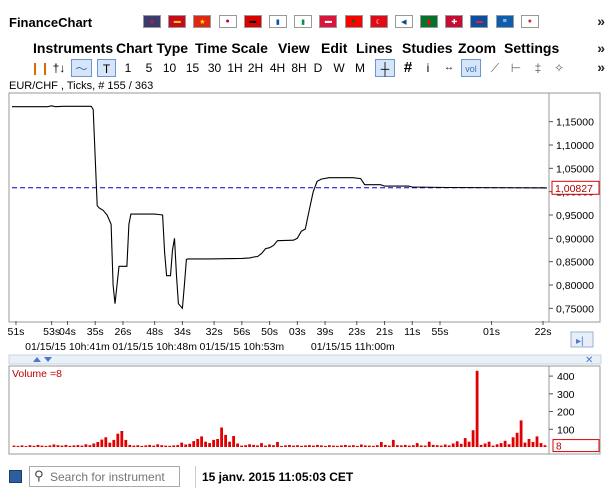 The width and height of the screenshot is (613, 496). What do you see at coordinates (95, 332) in the screenshot?
I see `price-x-tick-label: 35s` at bounding box center [95, 332].